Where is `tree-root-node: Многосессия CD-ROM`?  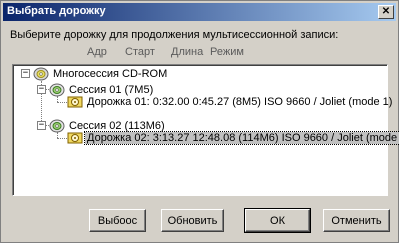
tree-root-node: Многосессия CD-ROM is located at coordinates (101, 74).